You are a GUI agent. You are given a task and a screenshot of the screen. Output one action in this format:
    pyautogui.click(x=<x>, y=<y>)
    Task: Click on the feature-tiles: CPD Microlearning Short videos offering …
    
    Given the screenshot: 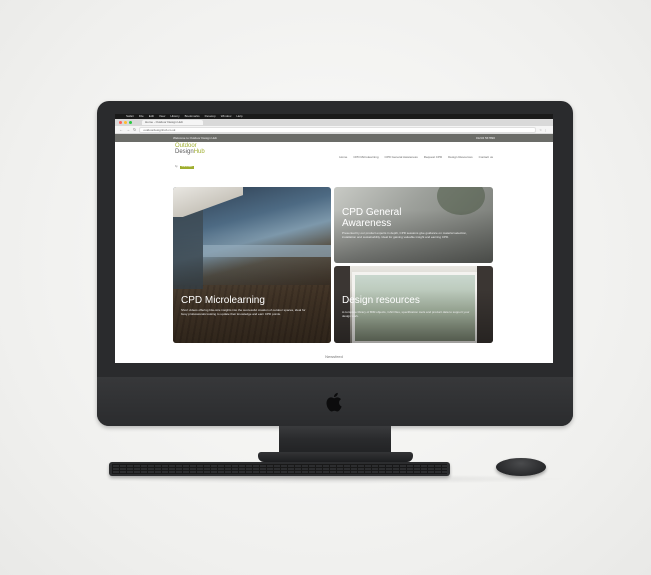 What is the action you would take?
    pyautogui.click(x=333, y=265)
    